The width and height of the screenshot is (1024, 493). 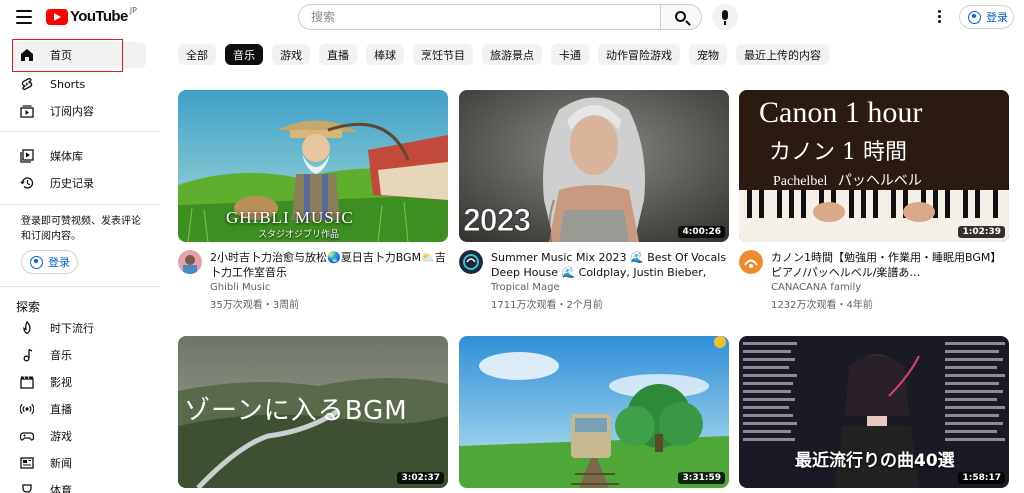 I want to click on search-input, so click(x=479, y=17).